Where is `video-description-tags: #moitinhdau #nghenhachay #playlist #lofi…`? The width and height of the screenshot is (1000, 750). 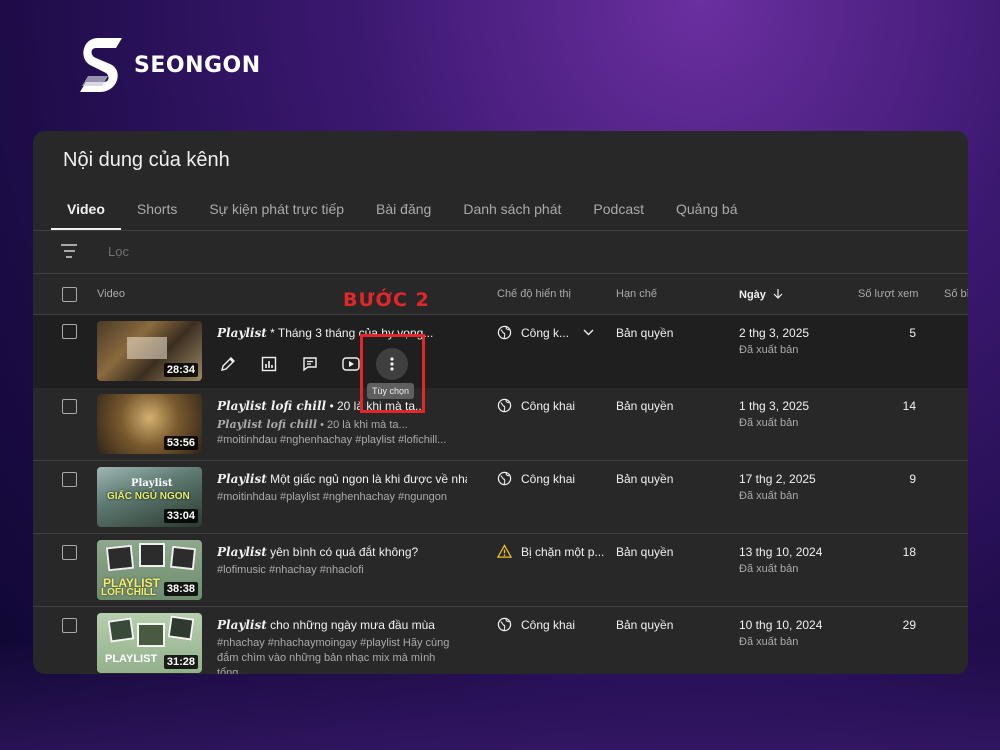 video-description-tags: #moitinhdau #nghenhachay #playlist #lofi… is located at coordinates (332, 440).